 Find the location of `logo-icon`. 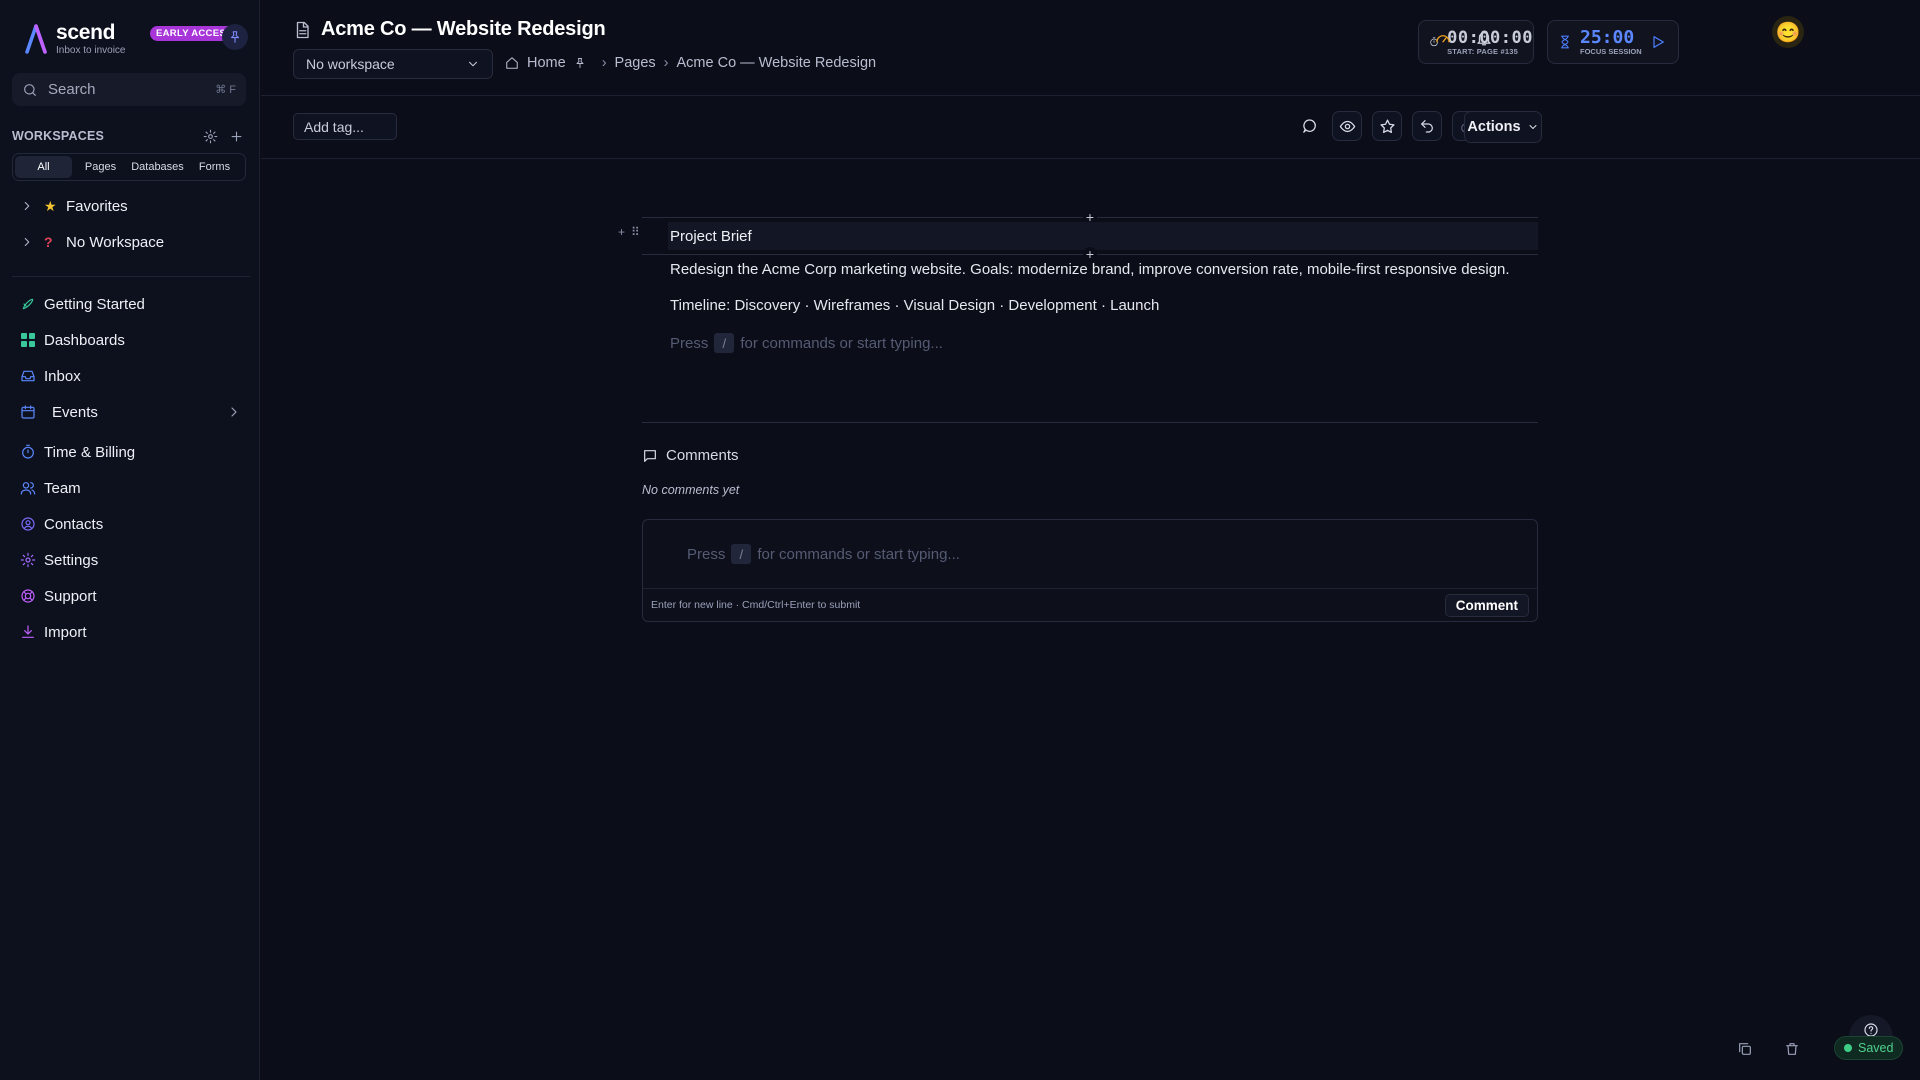

logo-icon is located at coordinates (36, 39).